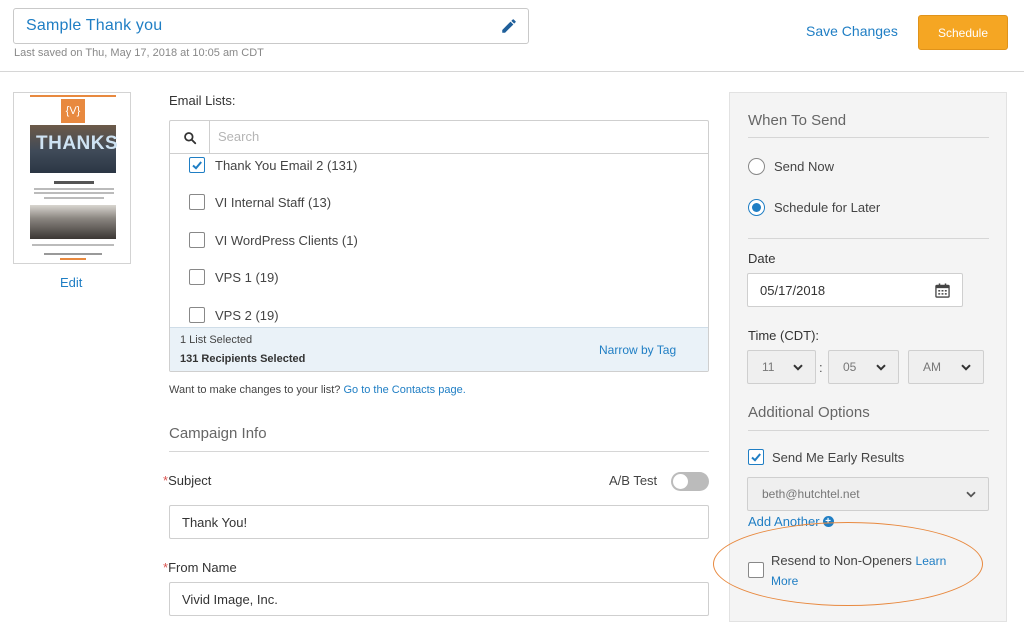 This screenshot has width=1024, height=635. I want to click on when-to-send-divider, so click(868, 137).